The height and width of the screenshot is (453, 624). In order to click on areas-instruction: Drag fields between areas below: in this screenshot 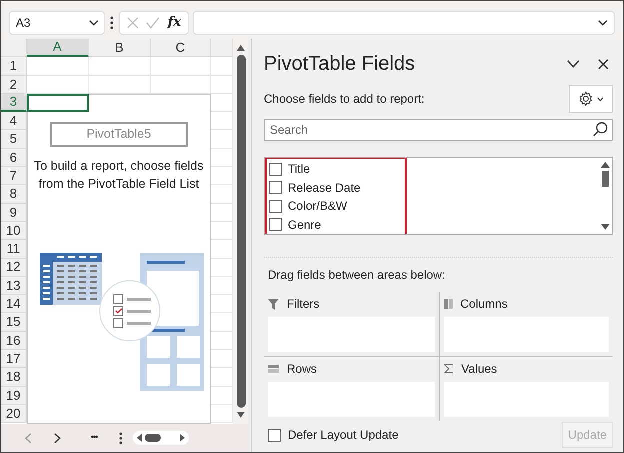, I will do `click(438, 270)`.